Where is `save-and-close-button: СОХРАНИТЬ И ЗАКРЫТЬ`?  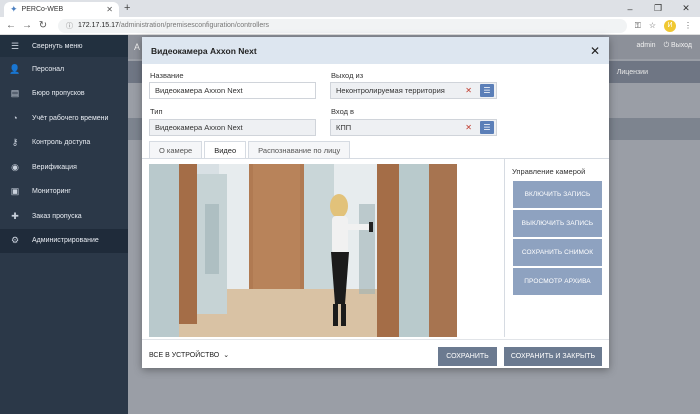
save-and-close-button: СОХРАНИТЬ И ЗАКРЫТЬ is located at coordinates (553, 356).